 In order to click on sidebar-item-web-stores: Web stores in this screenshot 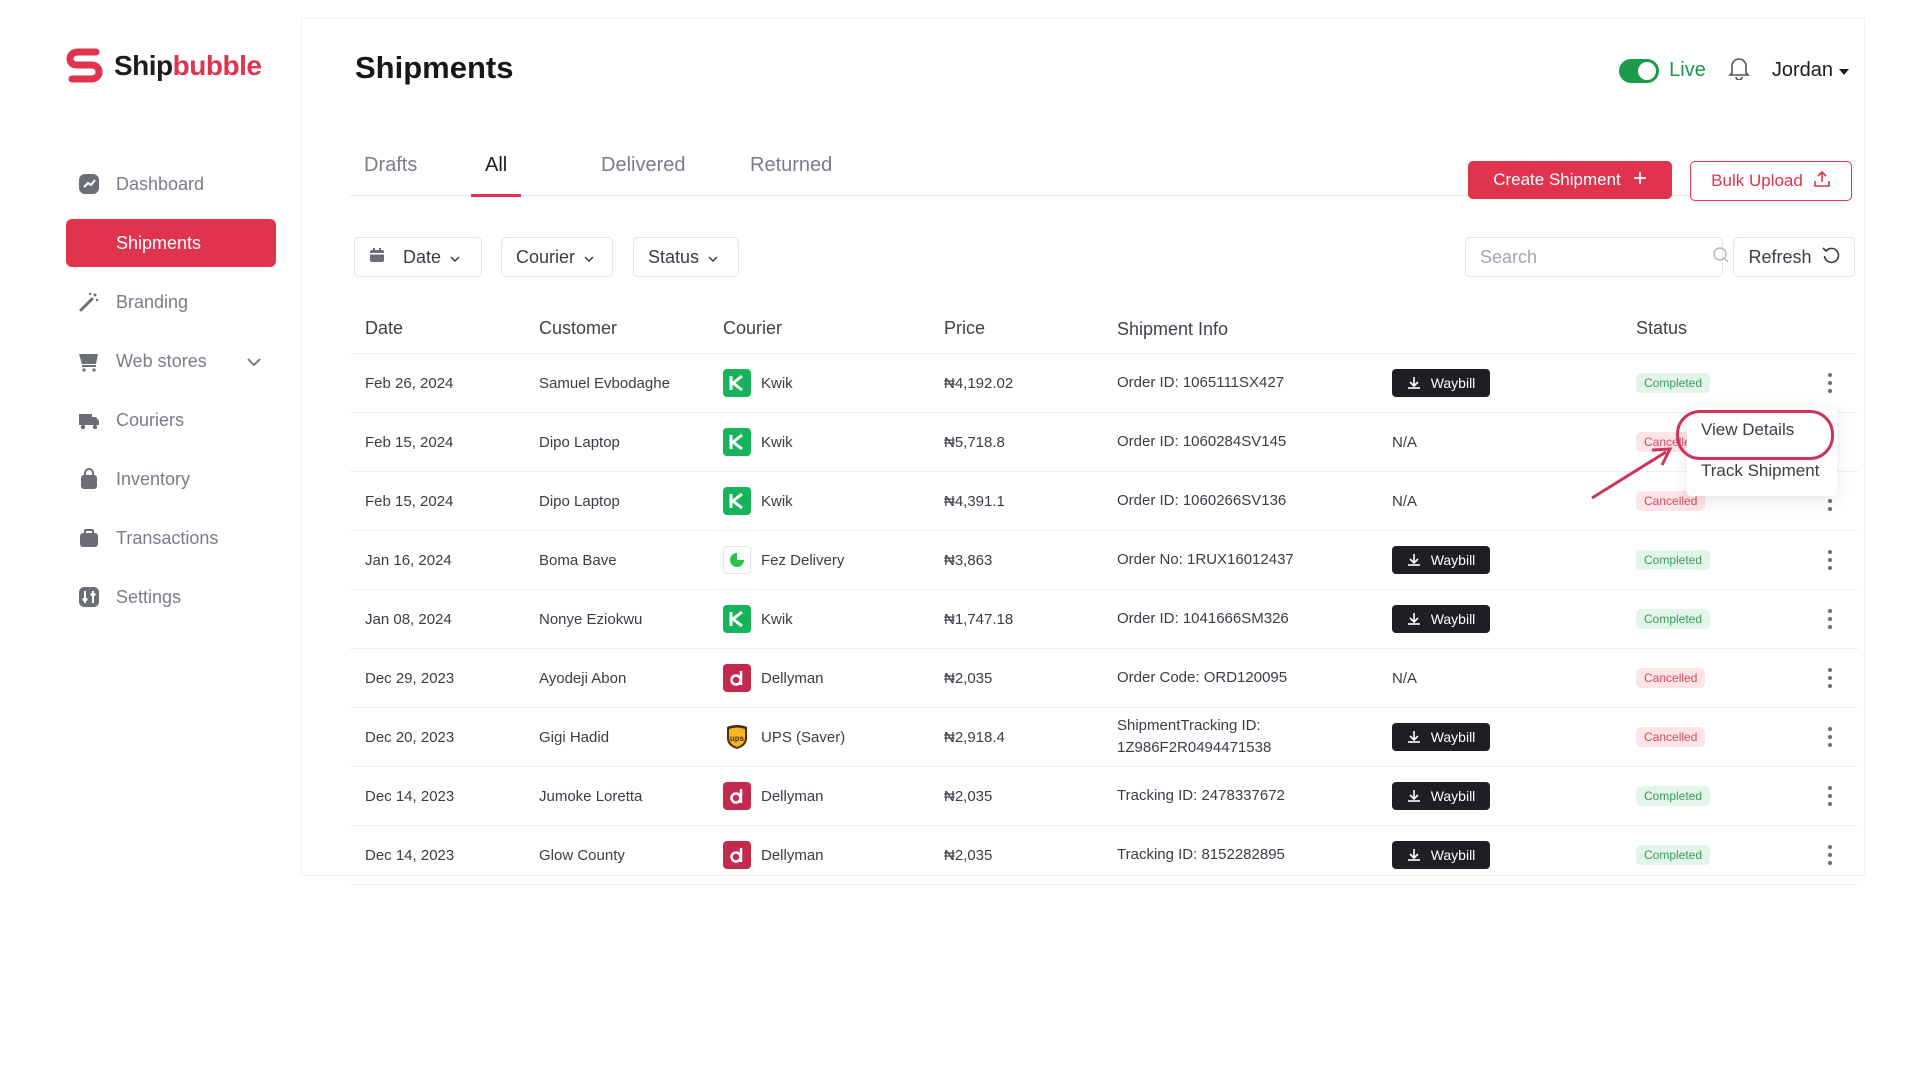, I will do `click(171, 361)`.